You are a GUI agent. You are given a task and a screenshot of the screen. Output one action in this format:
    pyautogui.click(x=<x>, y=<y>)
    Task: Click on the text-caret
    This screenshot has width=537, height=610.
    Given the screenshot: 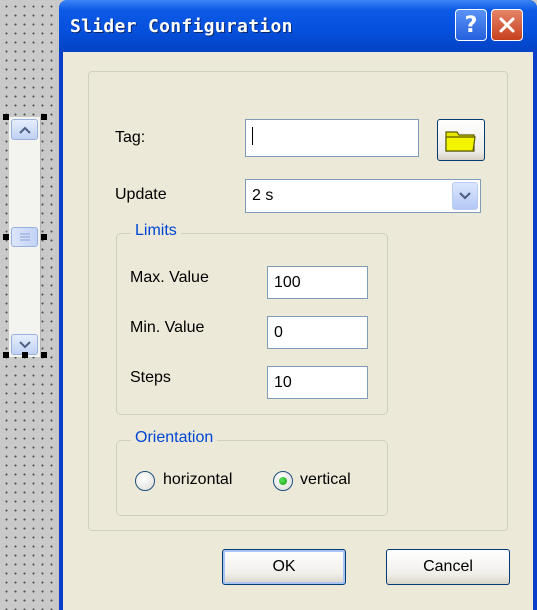 What is the action you would take?
    pyautogui.click(x=252, y=136)
    